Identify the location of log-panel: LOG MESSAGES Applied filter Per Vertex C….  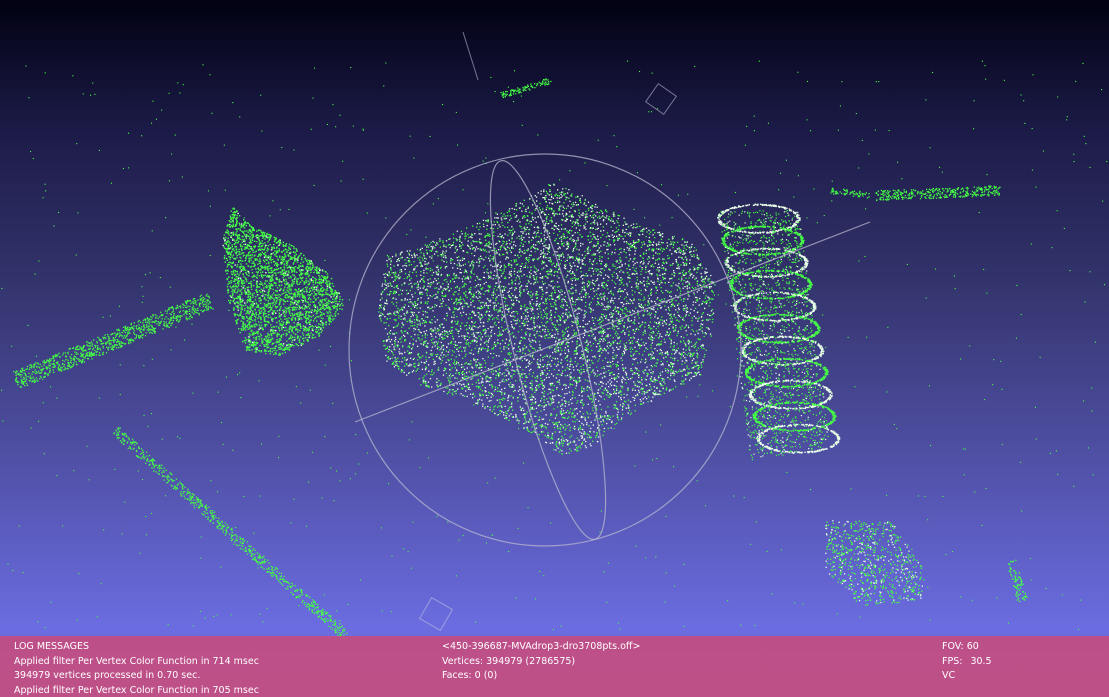
(554, 666).